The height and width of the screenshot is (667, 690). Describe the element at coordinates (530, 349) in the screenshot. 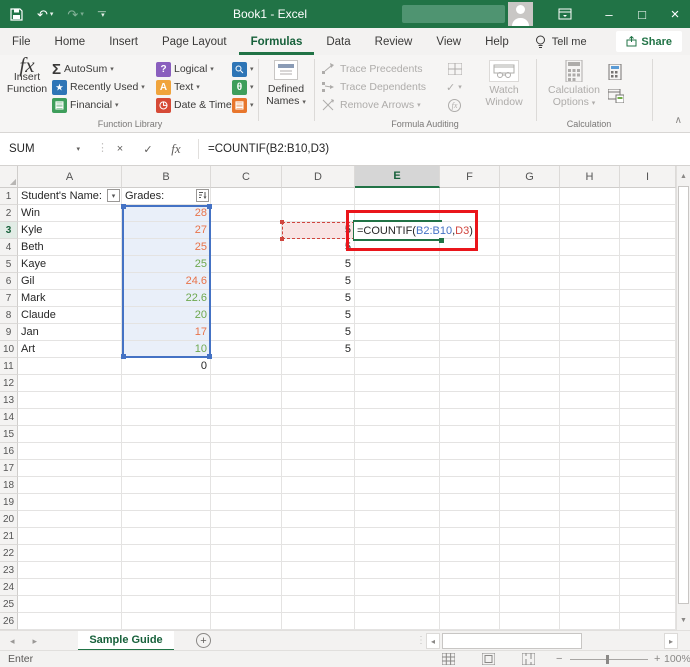

I see `cell-G10` at that location.